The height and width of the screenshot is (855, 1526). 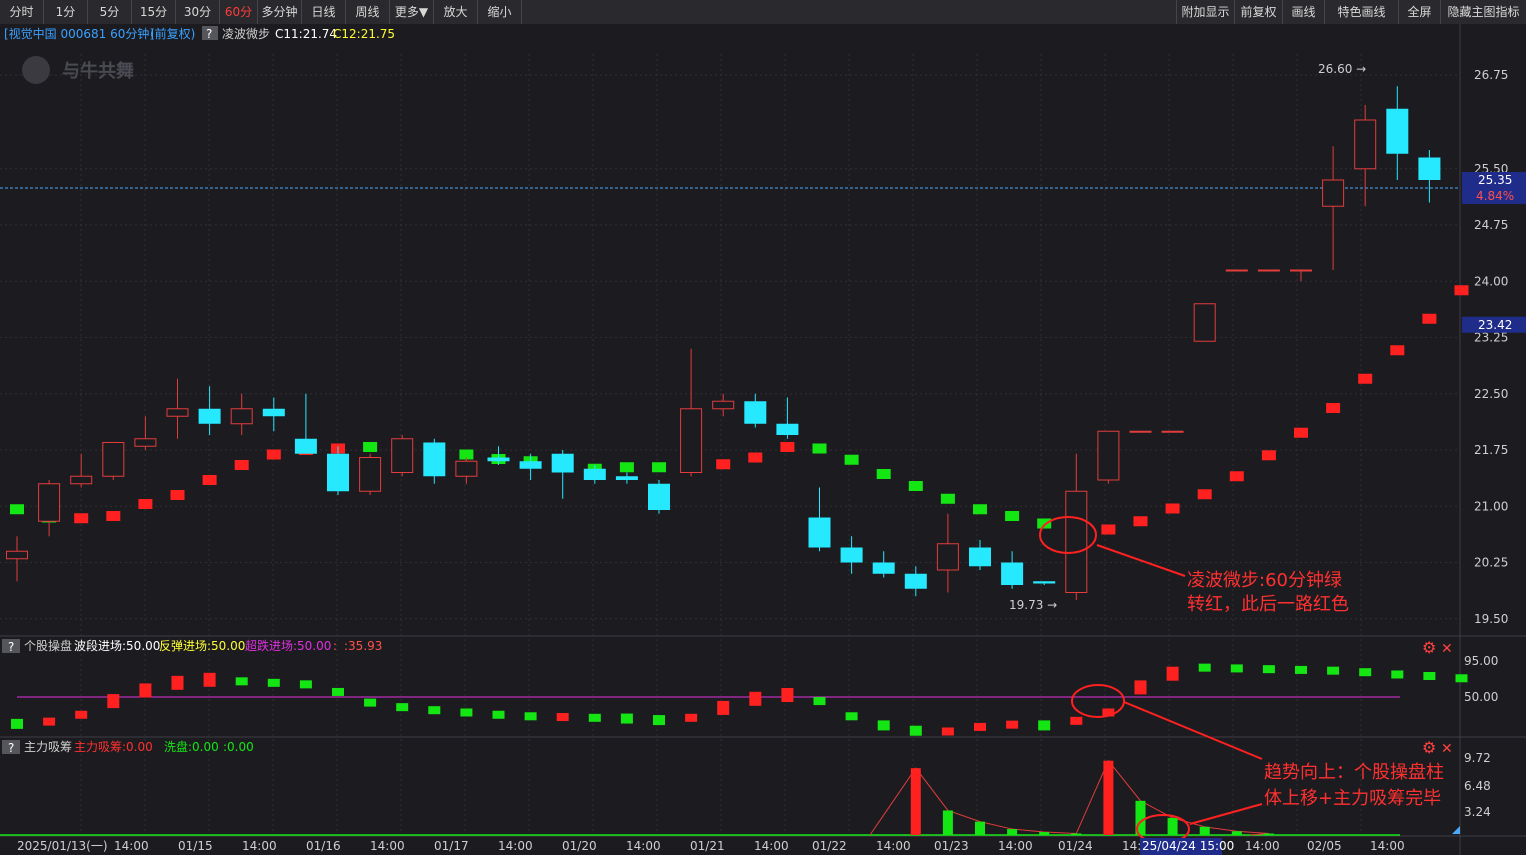 I want to click on period-button-7: 日线, so click(x=324, y=12).